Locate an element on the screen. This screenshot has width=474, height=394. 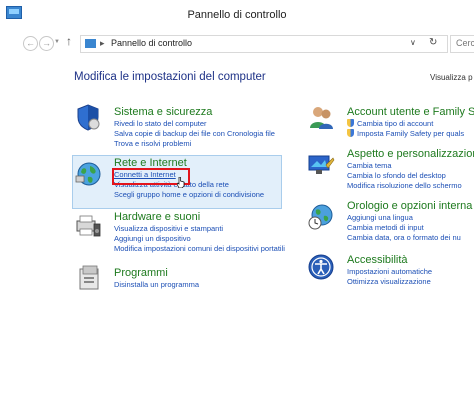
link-screen-resolution: Modifica risoluzione dello schermo is located at coordinates (410, 186).